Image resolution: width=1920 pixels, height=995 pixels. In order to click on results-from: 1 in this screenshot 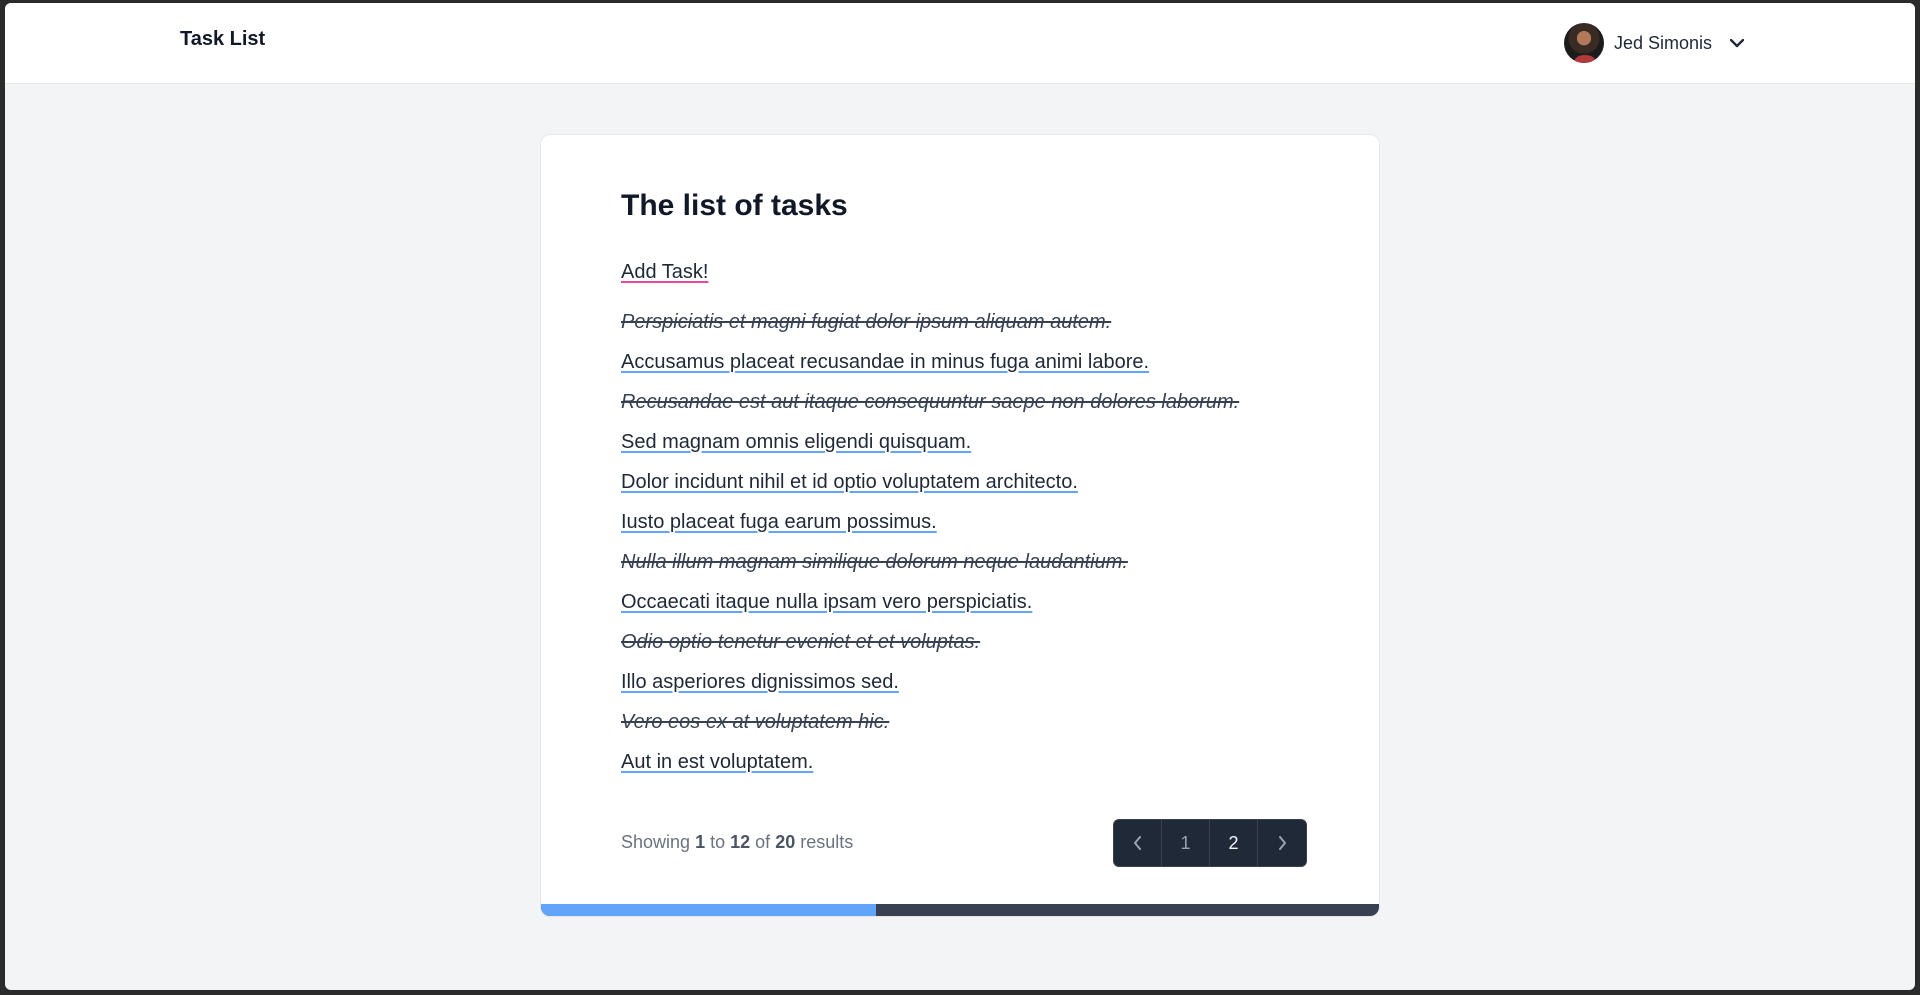, I will do `click(700, 842)`.